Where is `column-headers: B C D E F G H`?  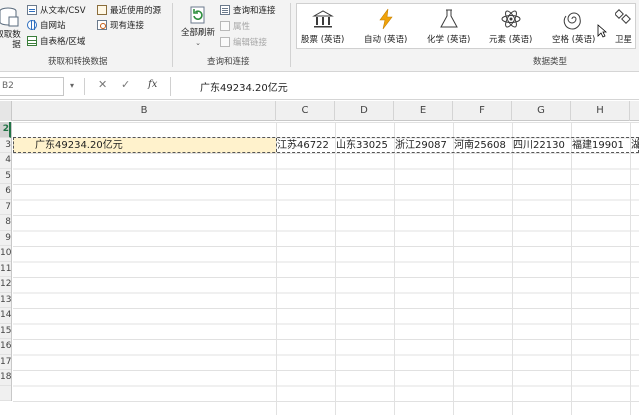 column-headers: B C D E F G H is located at coordinates (319, 111).